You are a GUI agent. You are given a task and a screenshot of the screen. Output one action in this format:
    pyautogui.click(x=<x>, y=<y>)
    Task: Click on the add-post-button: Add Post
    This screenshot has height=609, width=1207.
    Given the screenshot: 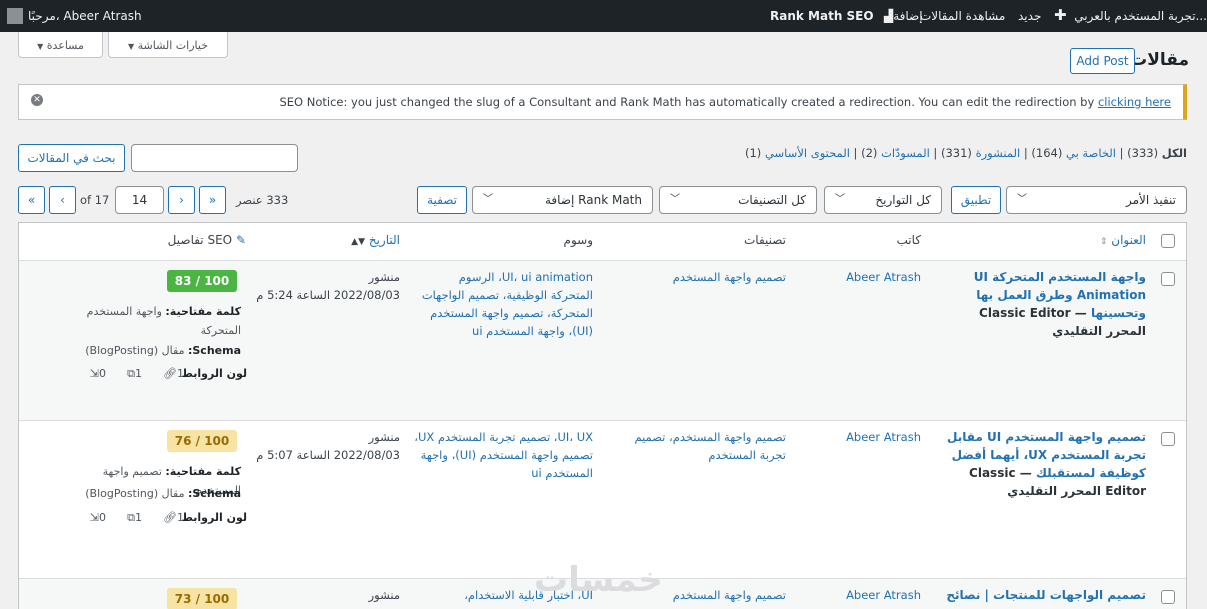 What is the action you would take?
    pyautogui.click(x=1102, y=61)
    